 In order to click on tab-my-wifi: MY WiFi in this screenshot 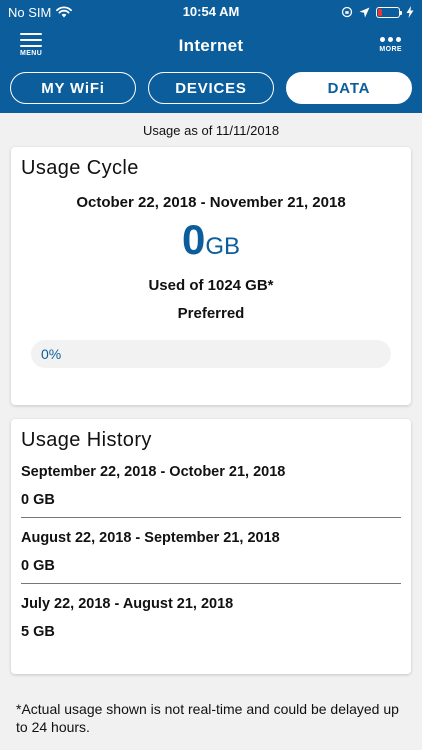, I will do `click(73, 88)`.